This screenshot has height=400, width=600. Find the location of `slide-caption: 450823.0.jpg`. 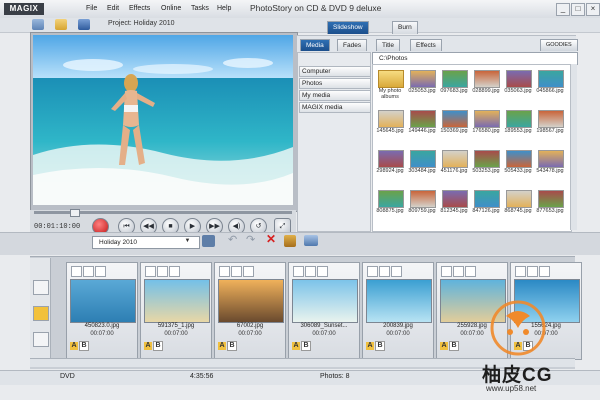

slide-caption: 450823.0.jpg is located at coordinates (102, 326).